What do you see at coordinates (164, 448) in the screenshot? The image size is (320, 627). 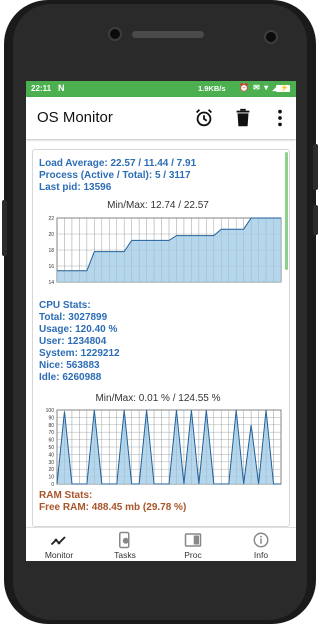 I see `cpu-chart: 010 2030 405060 7080 90100` at bounding box center [164, 448].